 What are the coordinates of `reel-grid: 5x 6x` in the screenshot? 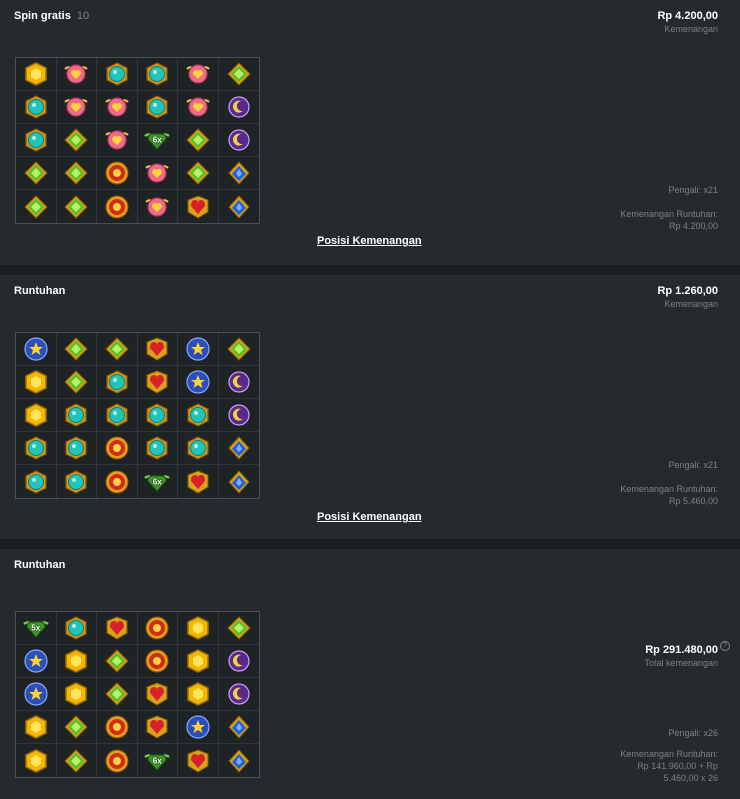 It's located at (137, 694).